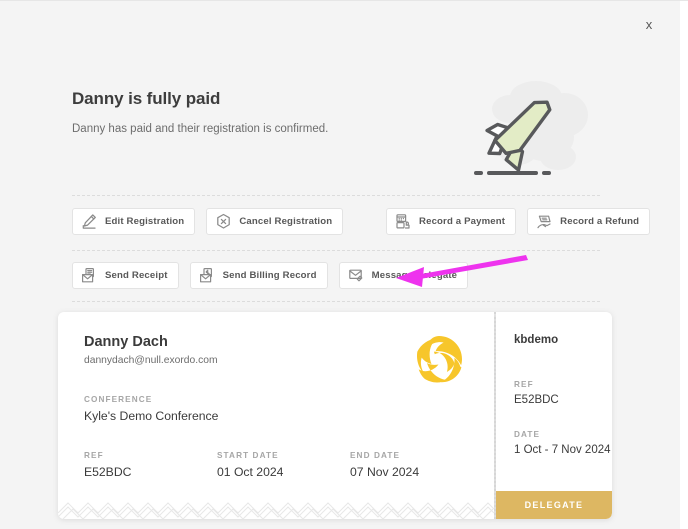 The height and width of the screenshot is (529, 688). Describe the element at coordinates (385, 472) in the screenshot. I see `ticket-end-date-value: 07 Nov 2024` at that location.